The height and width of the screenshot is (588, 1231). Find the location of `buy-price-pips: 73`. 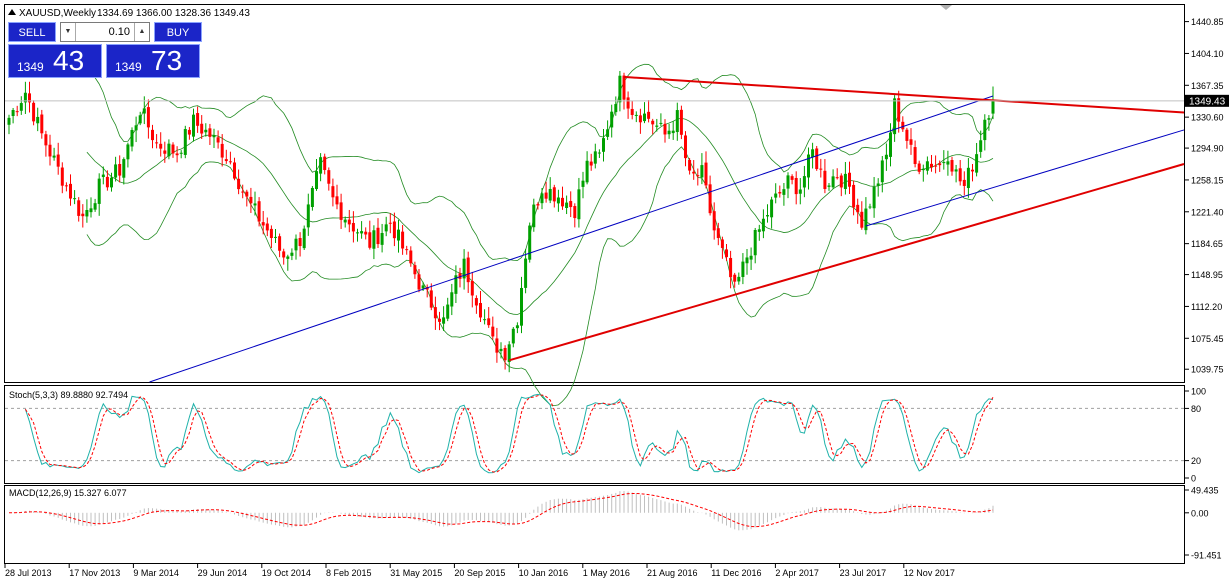

buy-price-pips: 73 is located at coordinates (167, 60).